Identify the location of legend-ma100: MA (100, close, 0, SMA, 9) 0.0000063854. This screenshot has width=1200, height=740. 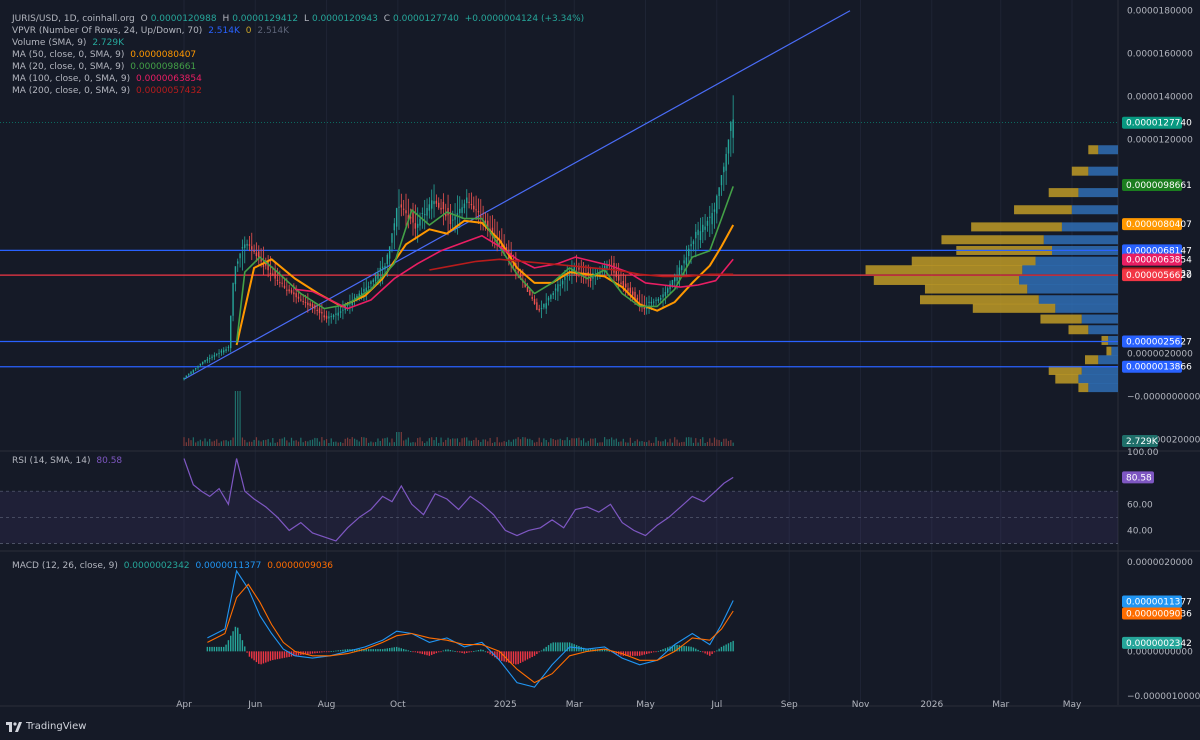
(299, 79).